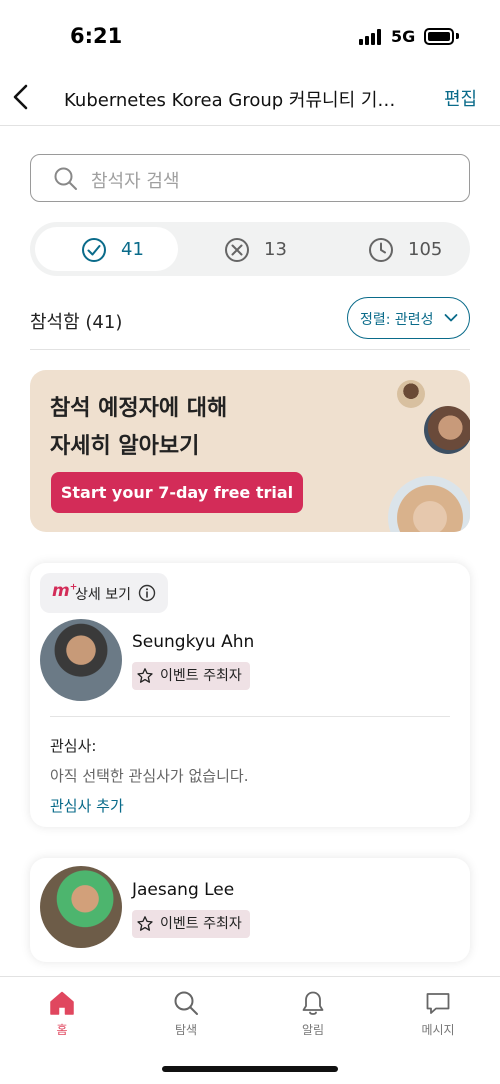  What do you see at coordinates (393, 249) in the screenshot?
I see `filter-waitlist: 105` at bounding box center [393, 249].